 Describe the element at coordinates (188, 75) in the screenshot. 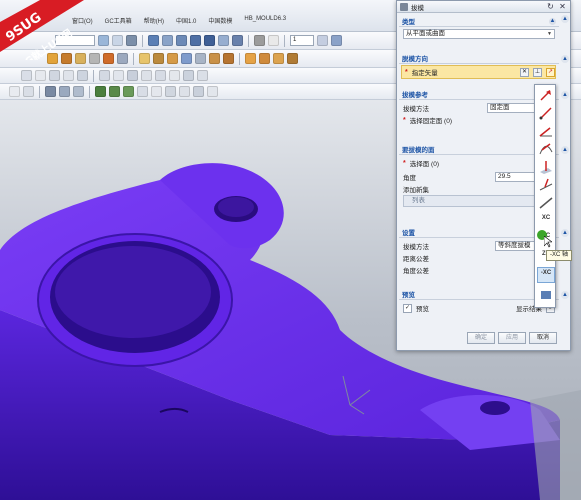

I see `join-curve-icon` at that location.